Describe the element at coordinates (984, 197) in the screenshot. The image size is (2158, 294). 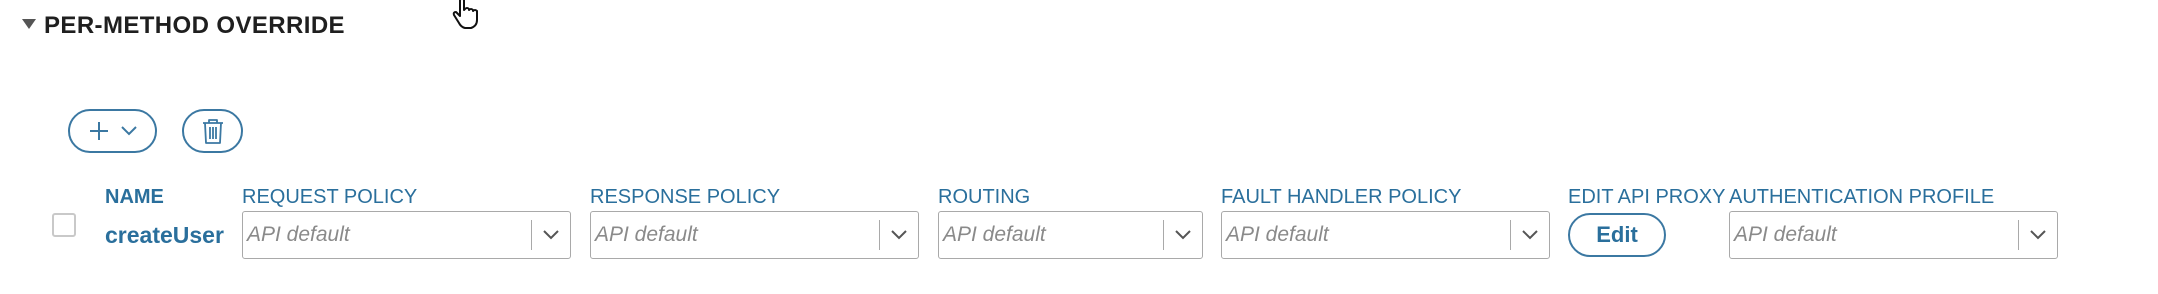
I see `column-header-routing: ROUTING` at that location.